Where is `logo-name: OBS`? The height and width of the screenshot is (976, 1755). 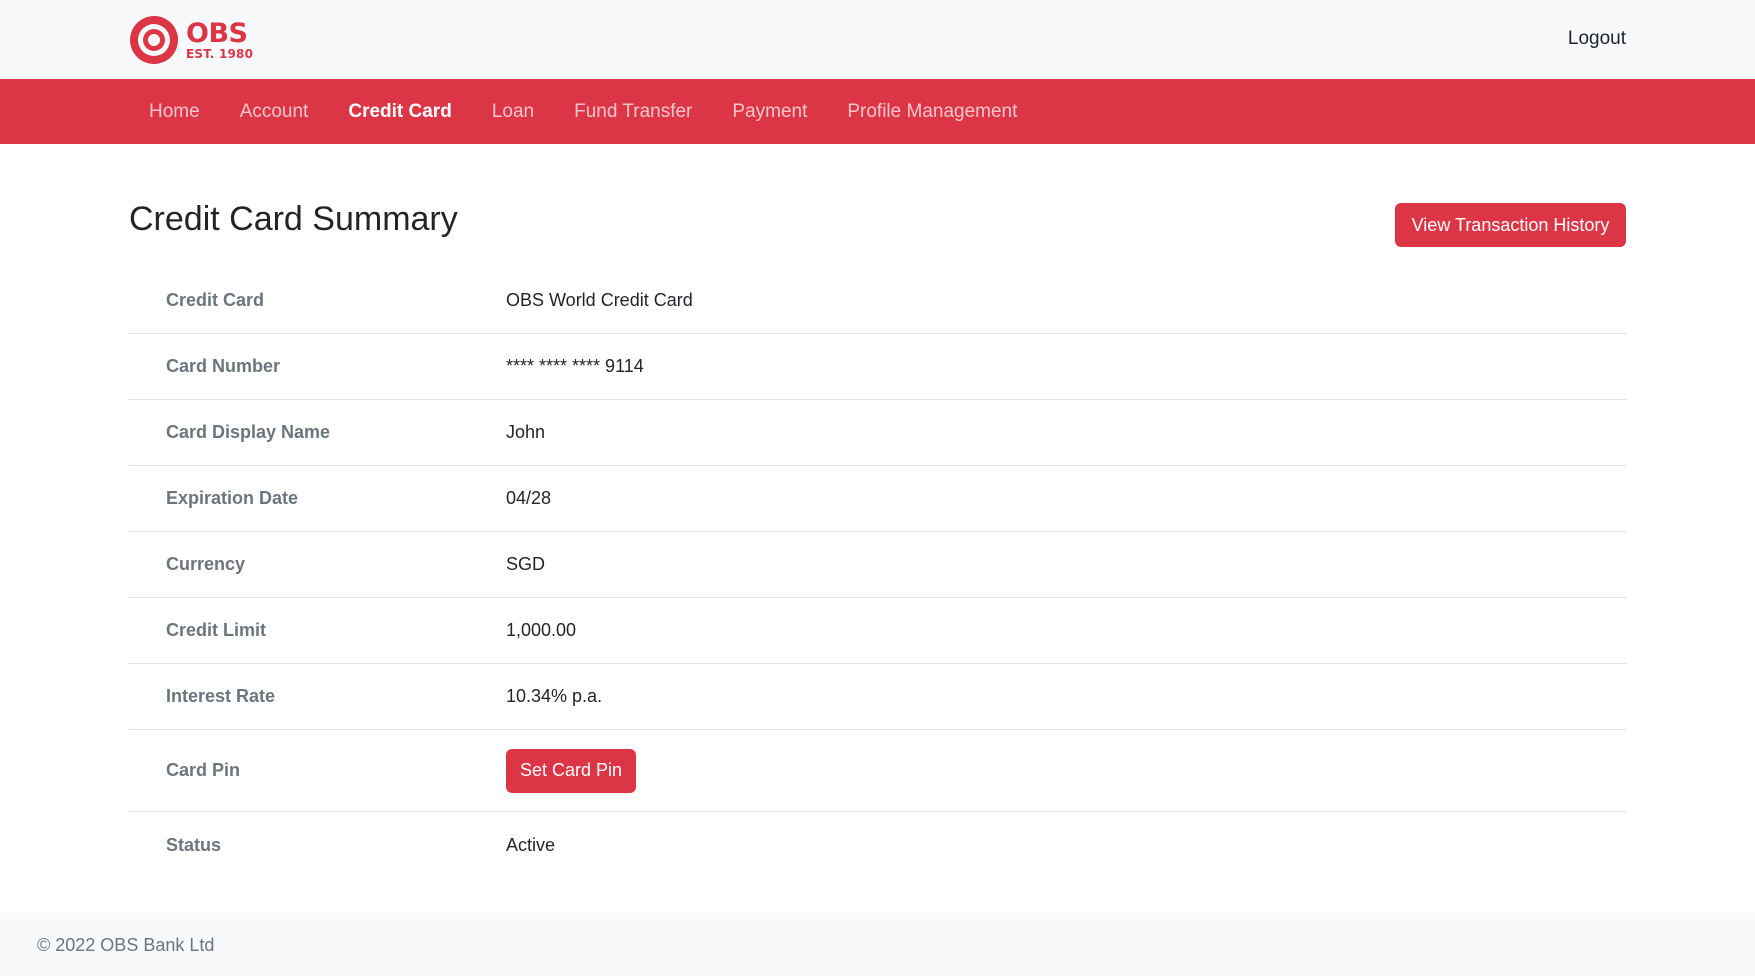
logo-name: OBS is located at coordinates (217, 33).